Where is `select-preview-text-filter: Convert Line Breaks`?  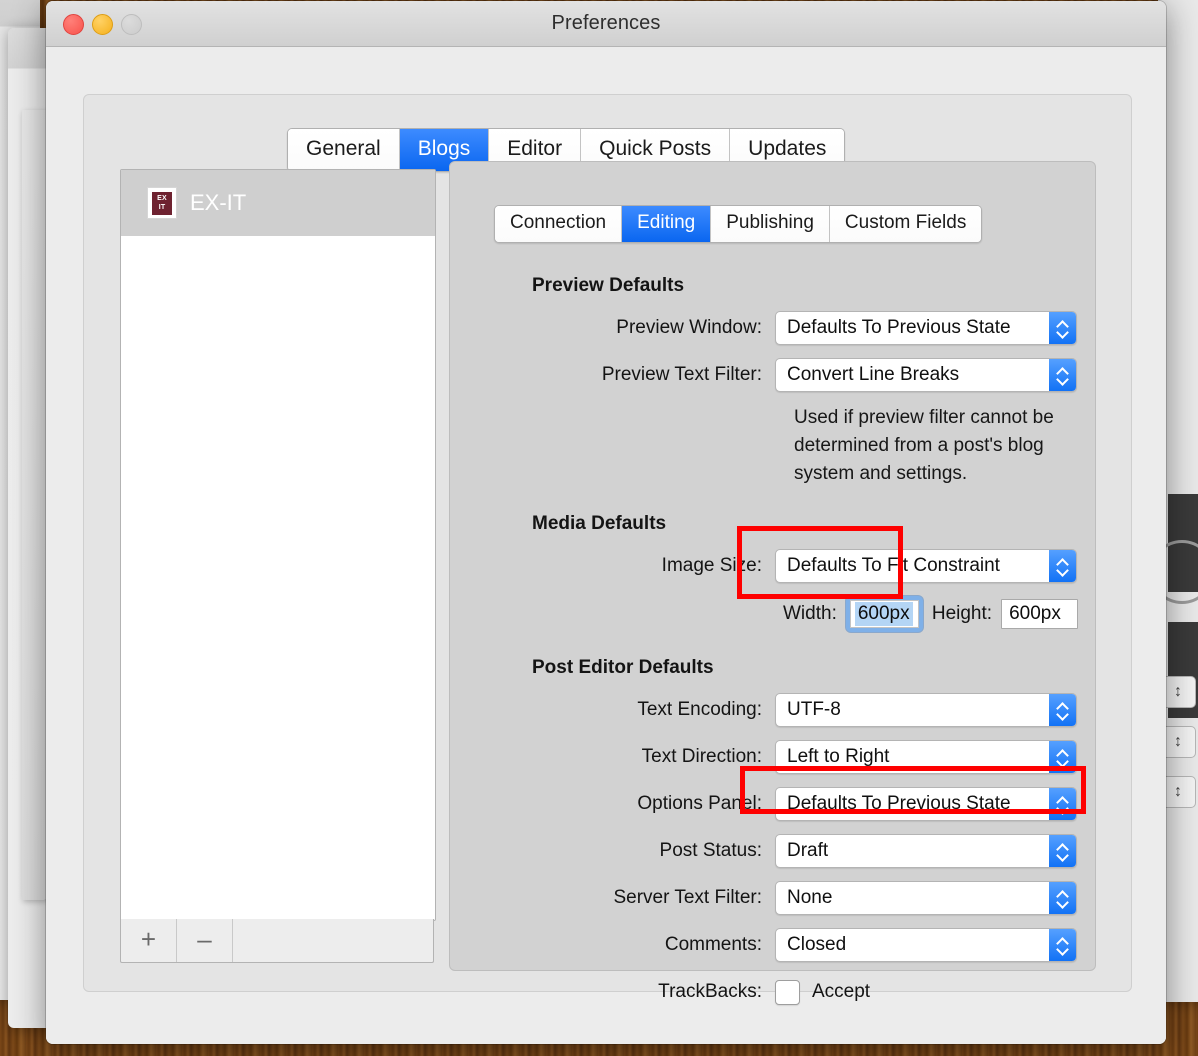 select-preview-text-filter: Convert Line Breaks is located at coordinates (926, 375).